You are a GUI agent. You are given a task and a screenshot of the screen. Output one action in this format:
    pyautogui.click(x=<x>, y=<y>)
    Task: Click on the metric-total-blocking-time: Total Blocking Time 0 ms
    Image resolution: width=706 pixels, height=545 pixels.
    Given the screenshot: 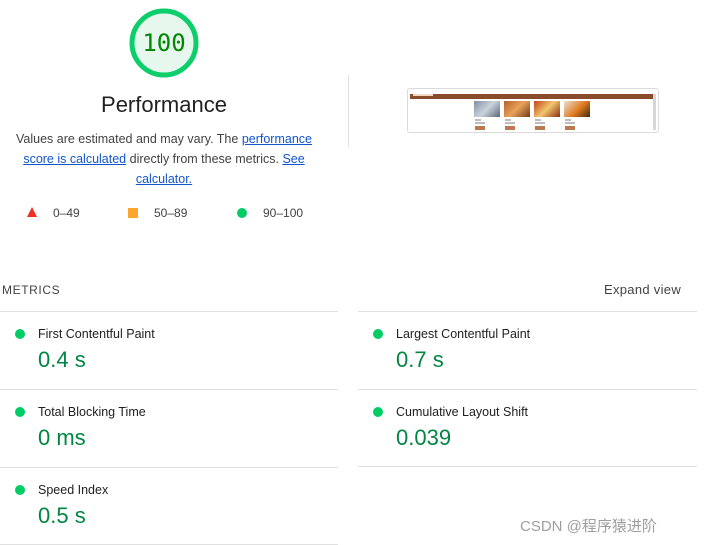 What is the action you would take?
    pyautogui.click(x=169, y=428)
    